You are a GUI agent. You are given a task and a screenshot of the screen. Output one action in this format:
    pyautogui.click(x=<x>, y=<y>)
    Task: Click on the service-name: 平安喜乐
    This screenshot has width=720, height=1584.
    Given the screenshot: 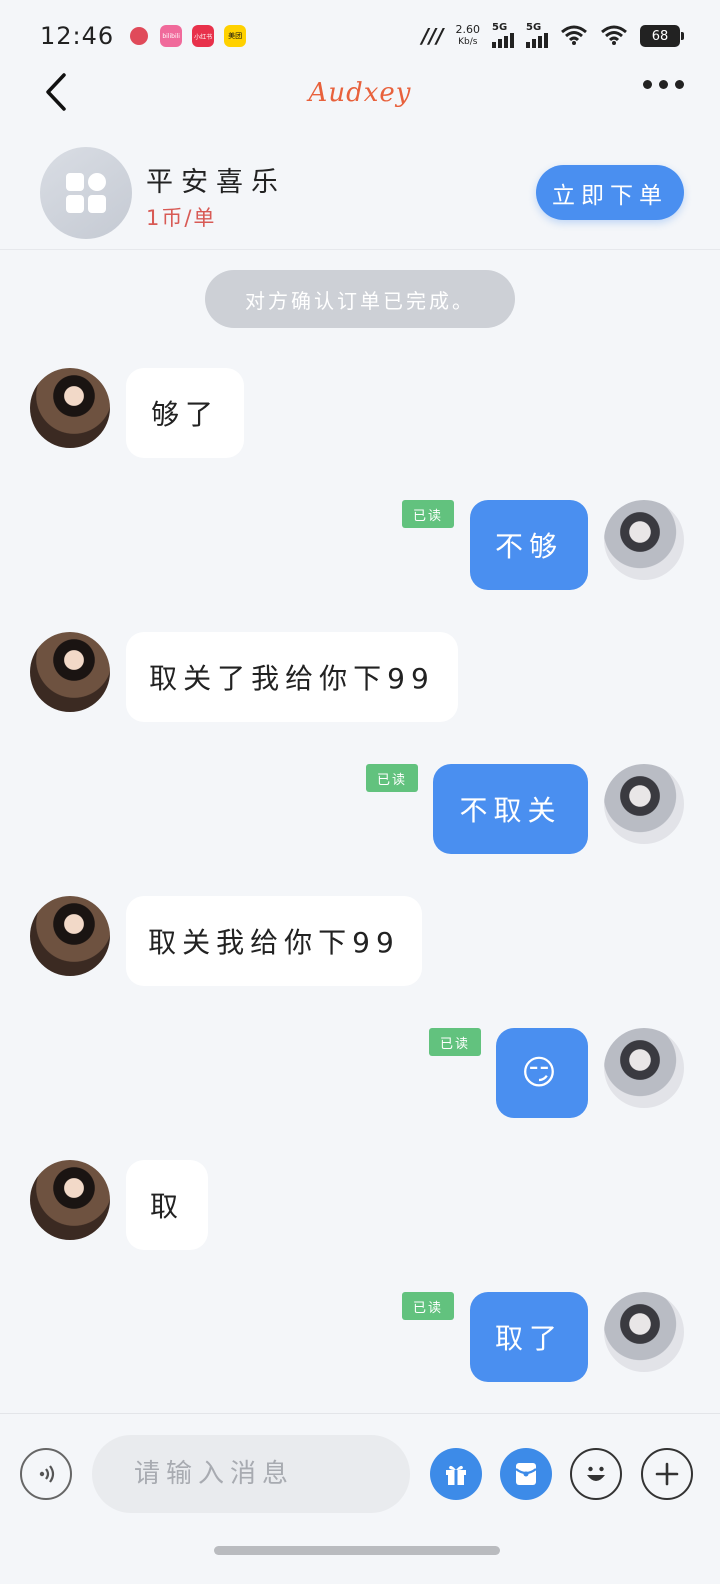 What is the action you would take?
    pyautogui.click(x=216, y=182)
    